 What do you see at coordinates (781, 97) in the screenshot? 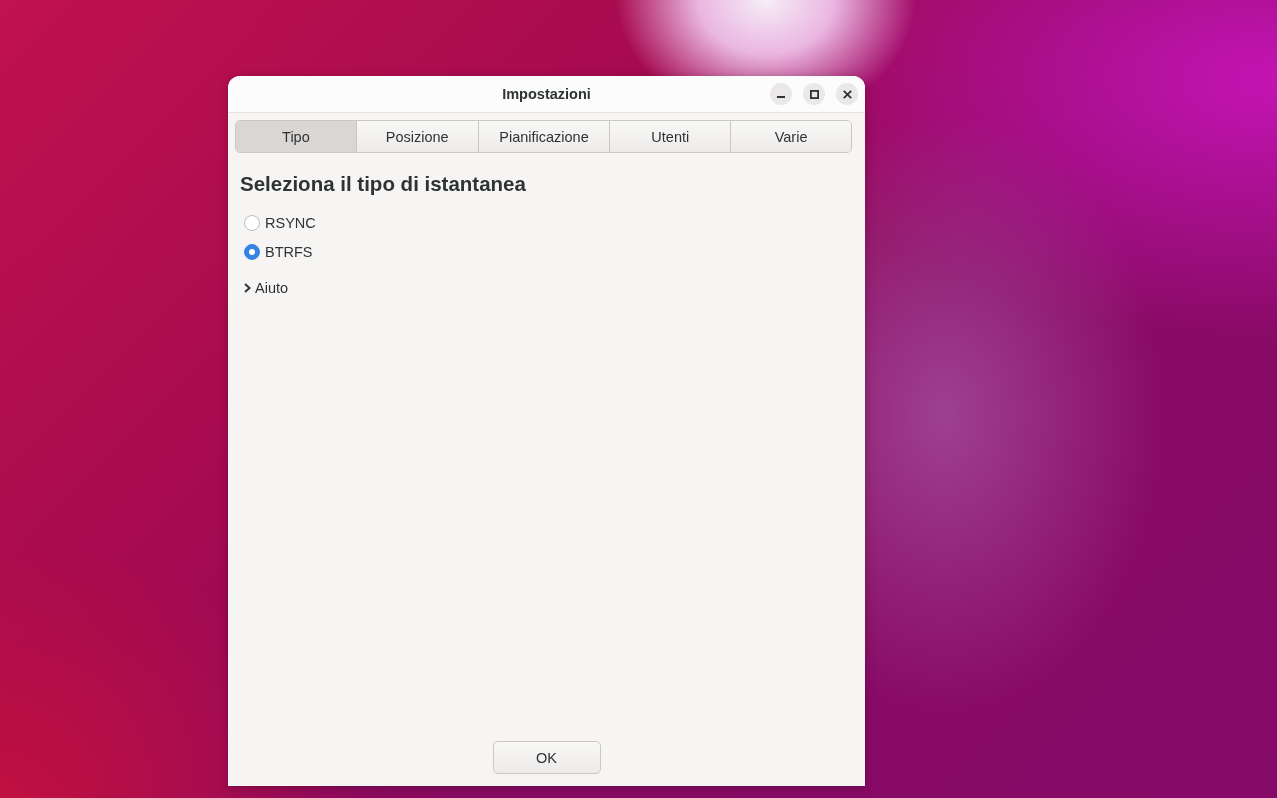
I see `minimize-icon` at bounding box center [781, 97].